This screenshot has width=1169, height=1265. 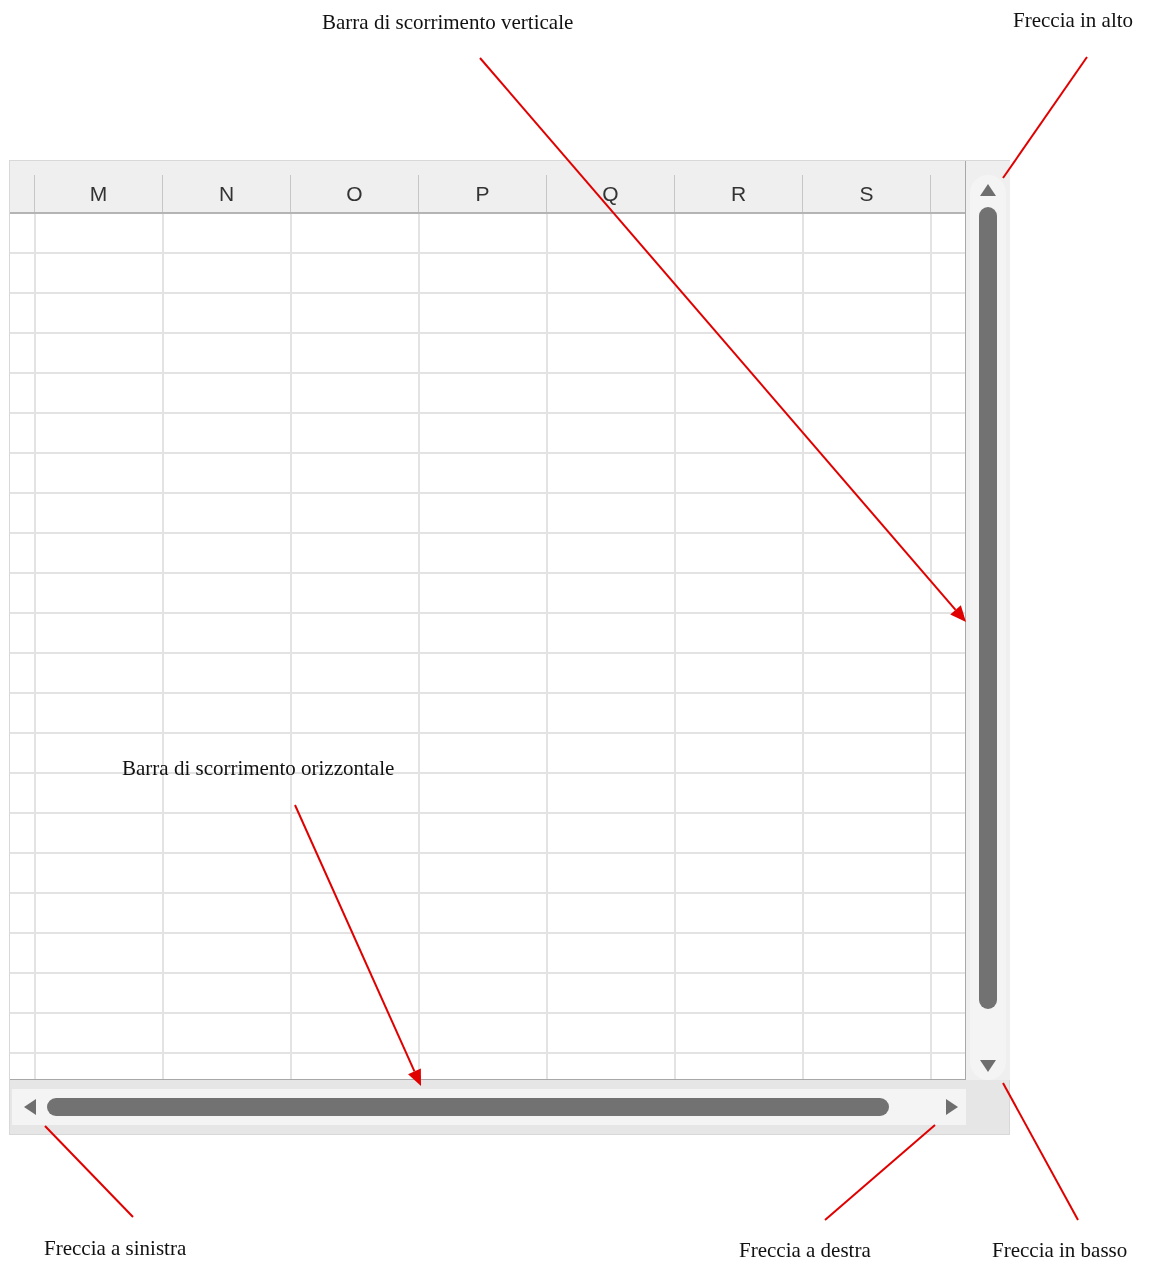 What do you see at coordinates (98, 193) in the screenshot?
I see `column-header: M` at bounding box center [98, 193].